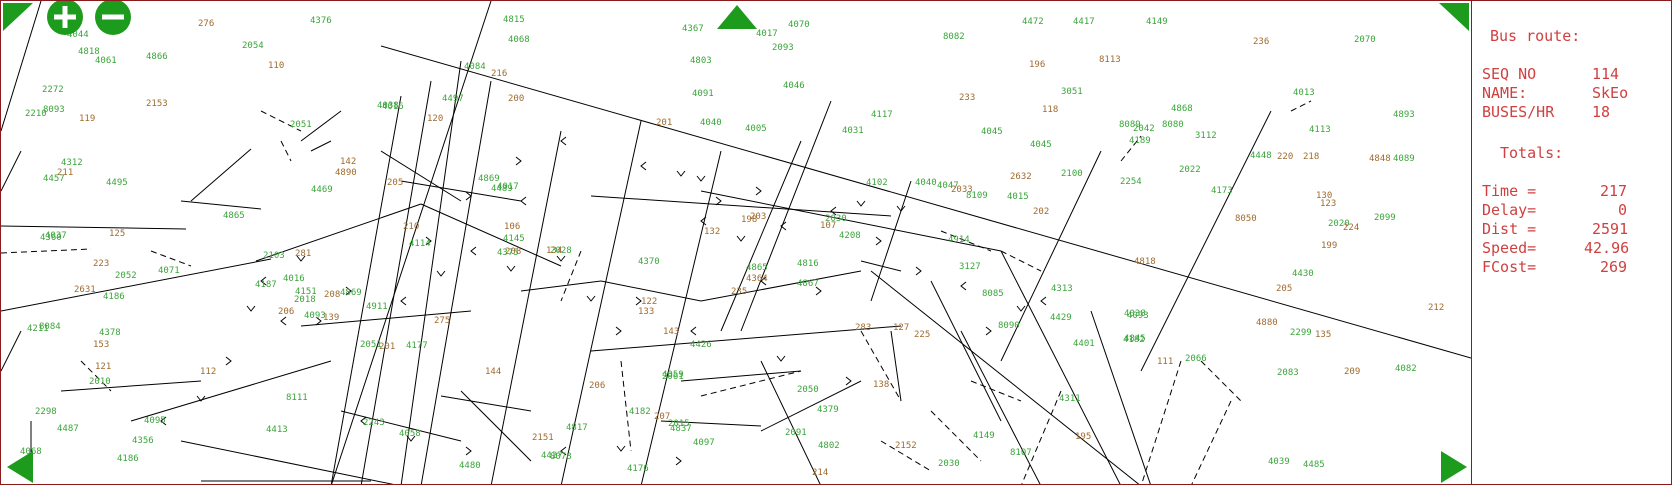  What do you see at coordinates (664, 123) in the screenshot?
I see `node-label: 201` at bounding box center [664, 123].